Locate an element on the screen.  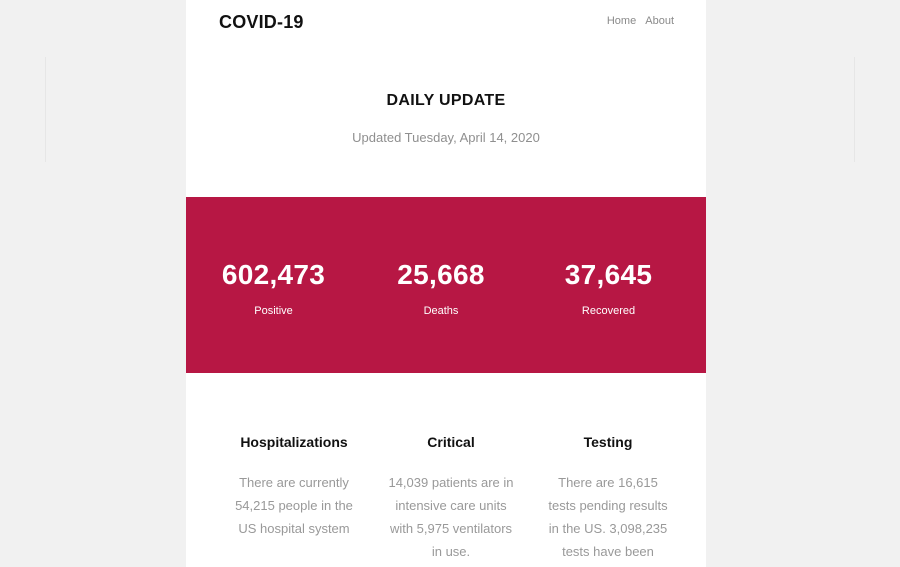
stat-value: 602,473 is located at coordinates (273, 274).